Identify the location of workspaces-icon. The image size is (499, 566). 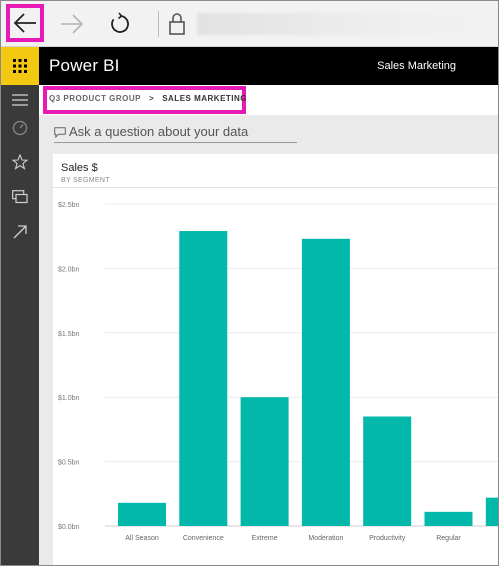
(20, 197).